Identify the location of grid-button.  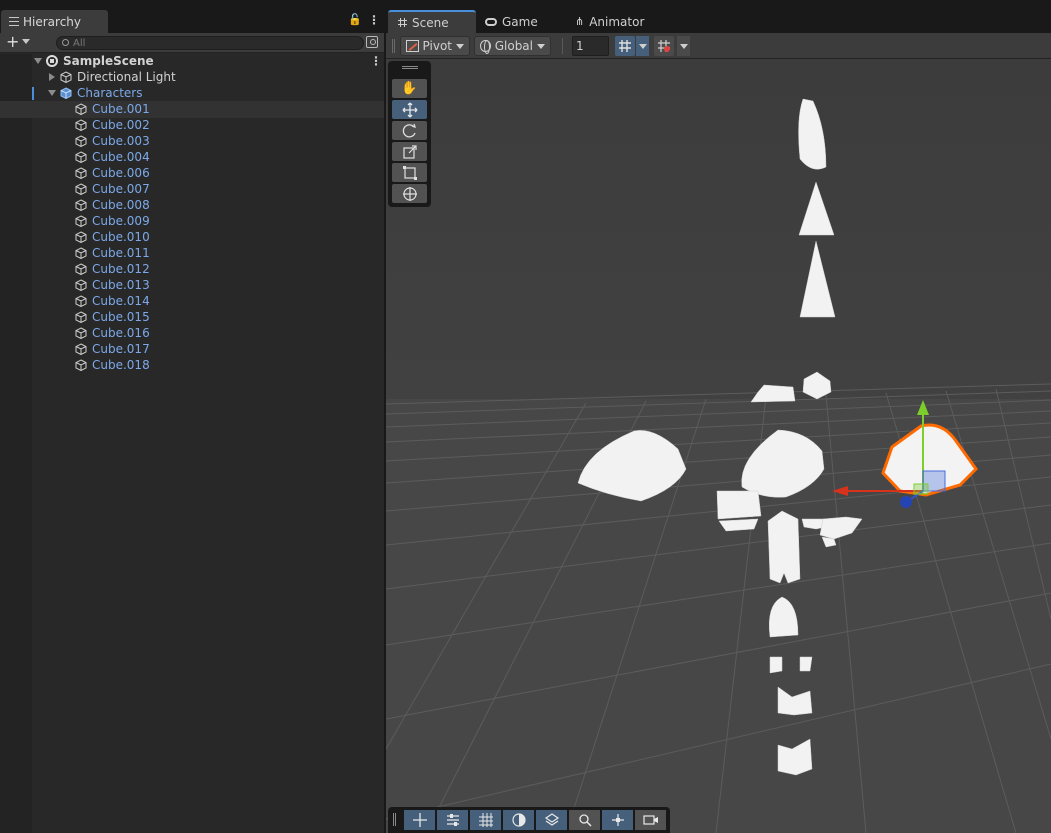
(485, 820).